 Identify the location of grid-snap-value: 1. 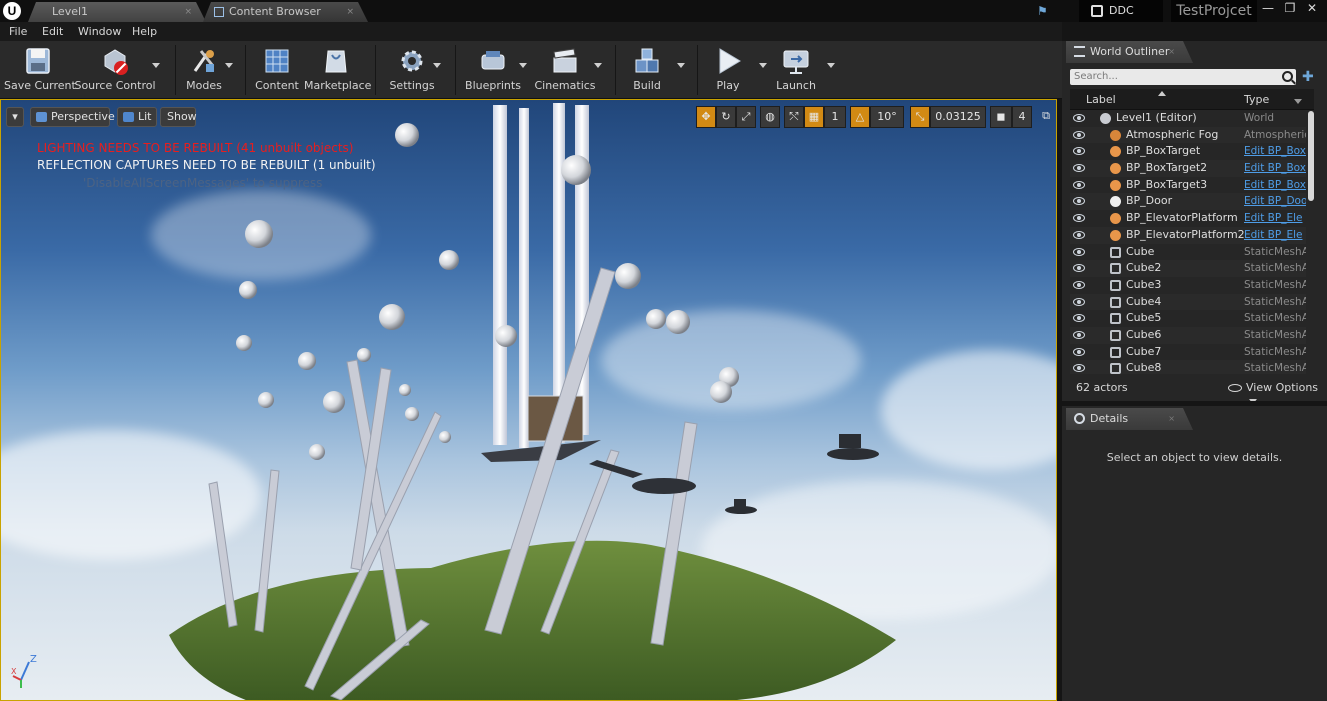
(835, 117).